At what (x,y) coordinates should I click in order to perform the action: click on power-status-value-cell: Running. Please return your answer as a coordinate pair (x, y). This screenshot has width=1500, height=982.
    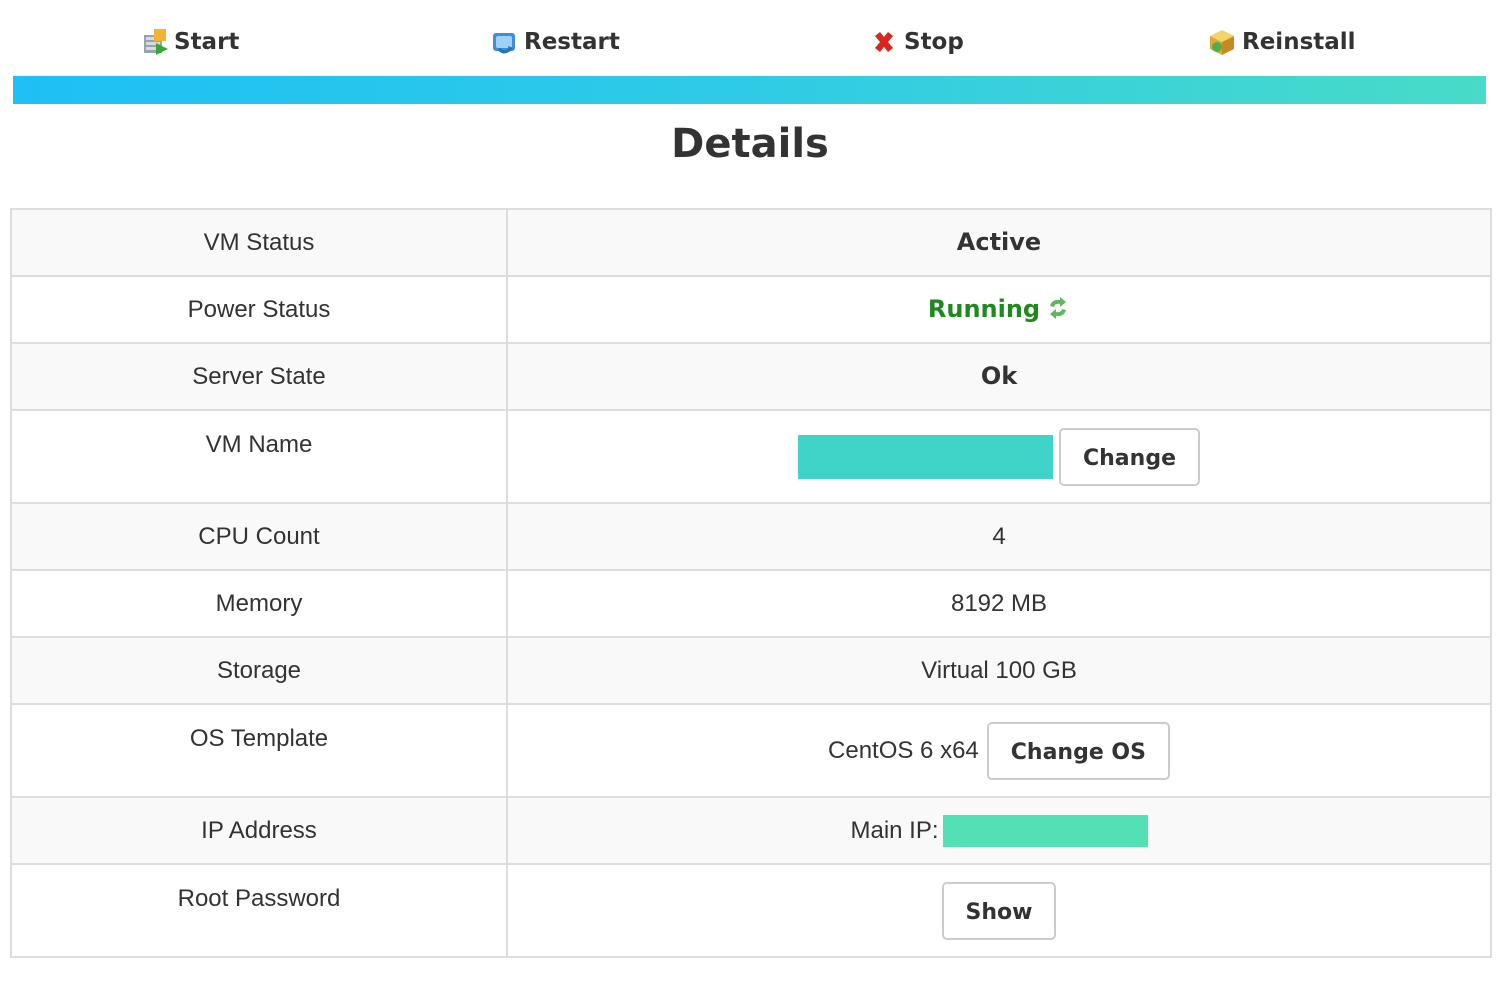
    Looking at the image, I should click on (999, 309).